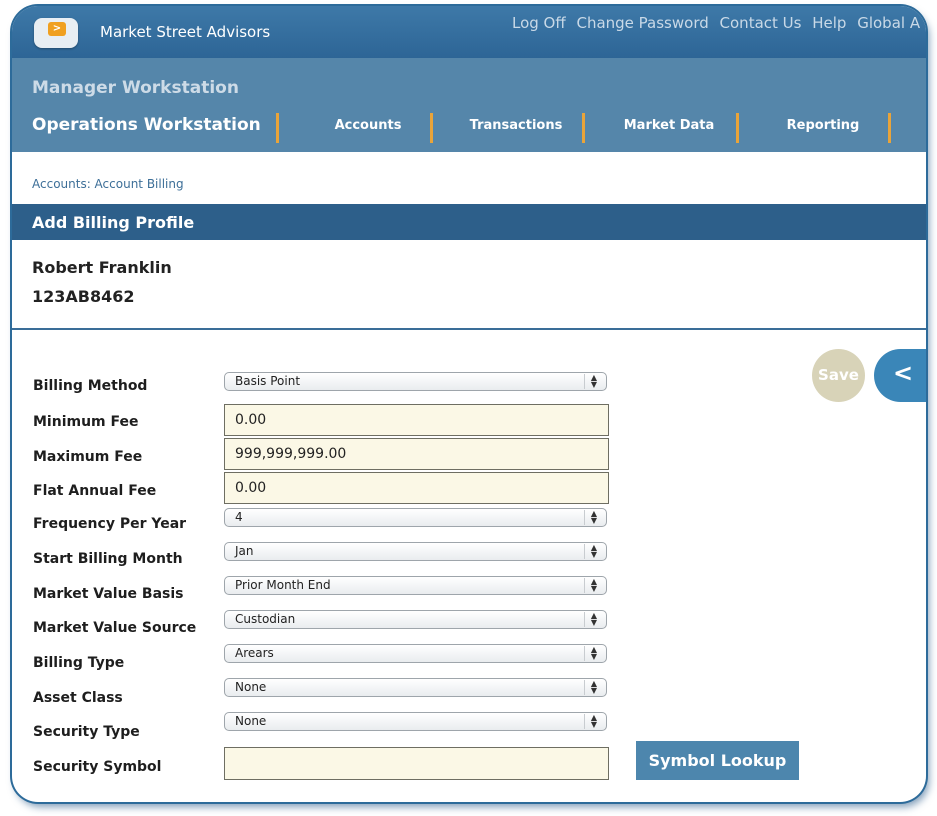  I want to click on section-divider, so click(469, 329).